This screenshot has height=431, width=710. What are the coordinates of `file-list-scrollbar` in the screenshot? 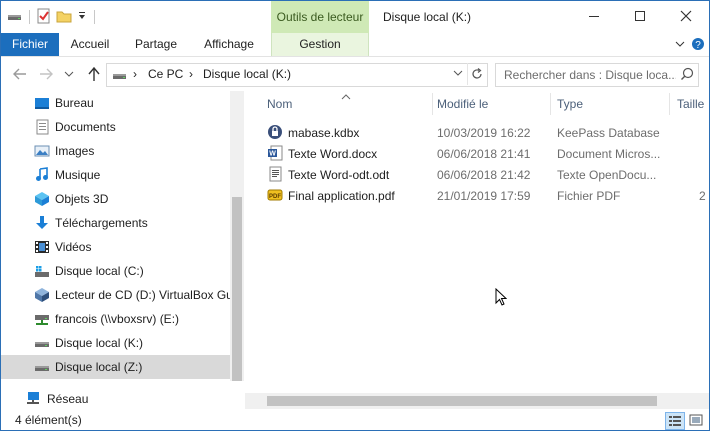 It's located at (477, 401).